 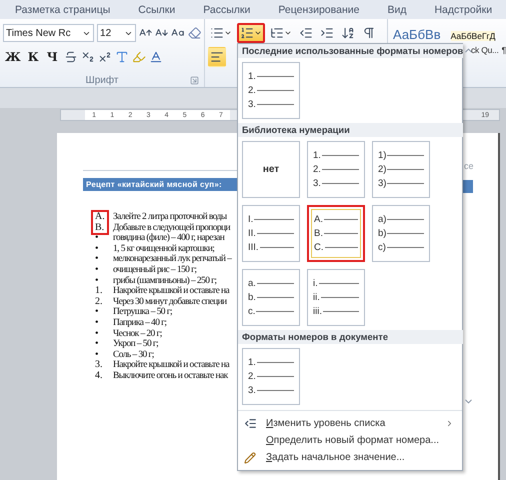 I want to click on number-marker: I., so click(x=251, y=219).